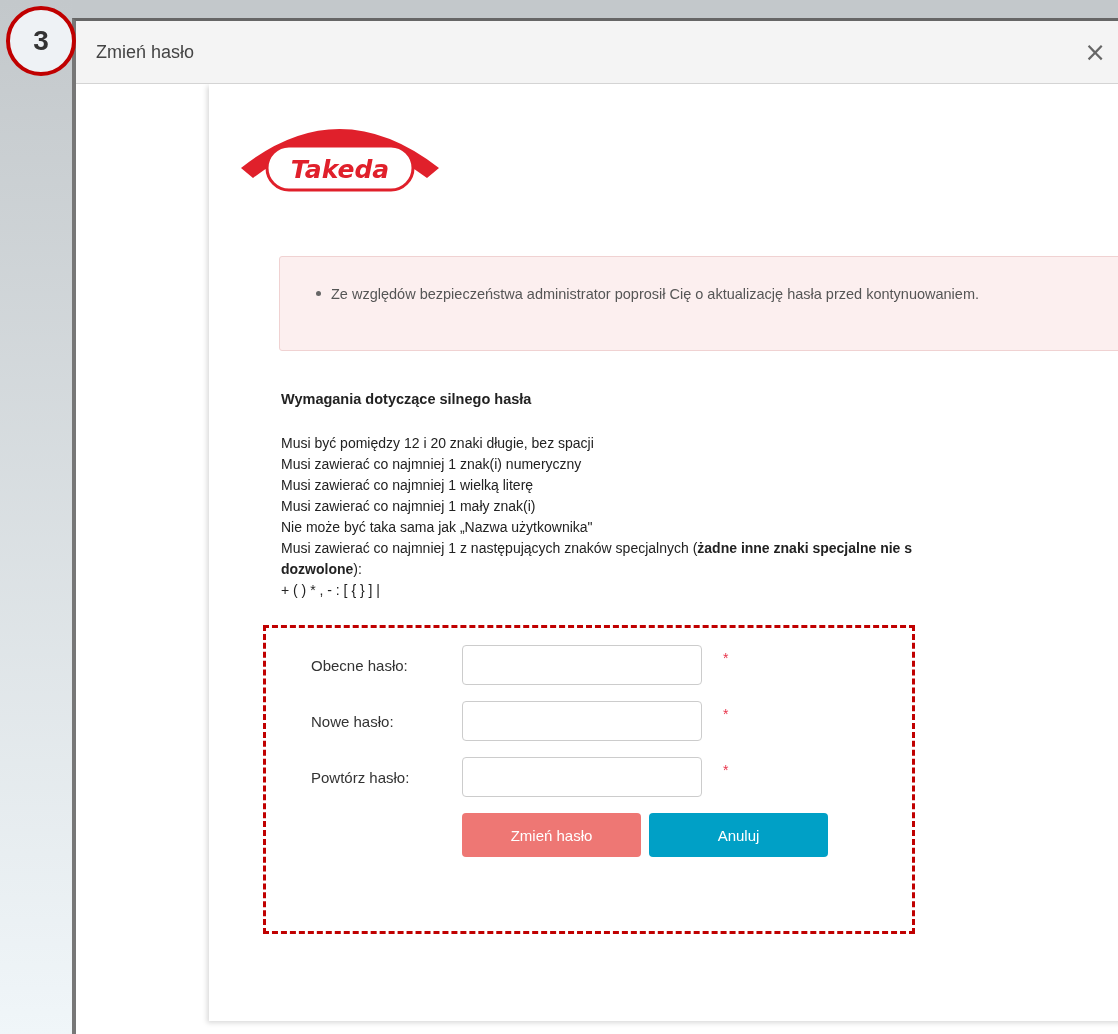 The image size is (1118, 1034). What do you see at coordinates (655, 294) in the screenshot?
I see `alert-message: Ze względów bezpieczeństwa administrator poprosił Cię o aktualizację hasła przed kontynuowaniem.` at bounding box center [655, 294].